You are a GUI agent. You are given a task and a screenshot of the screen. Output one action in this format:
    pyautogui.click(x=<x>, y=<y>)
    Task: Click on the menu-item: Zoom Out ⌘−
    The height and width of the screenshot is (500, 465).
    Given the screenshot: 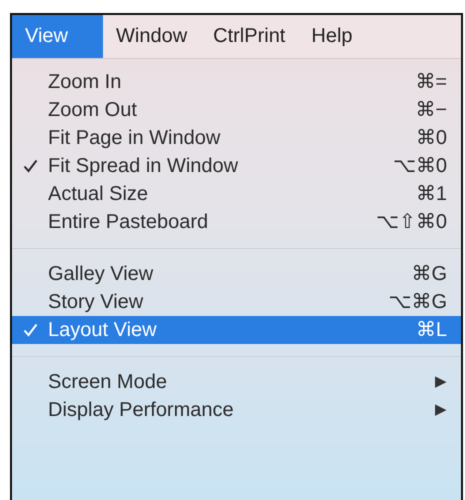 What is the action you would take?
    pyautogui.click(x=236, y=110)
    